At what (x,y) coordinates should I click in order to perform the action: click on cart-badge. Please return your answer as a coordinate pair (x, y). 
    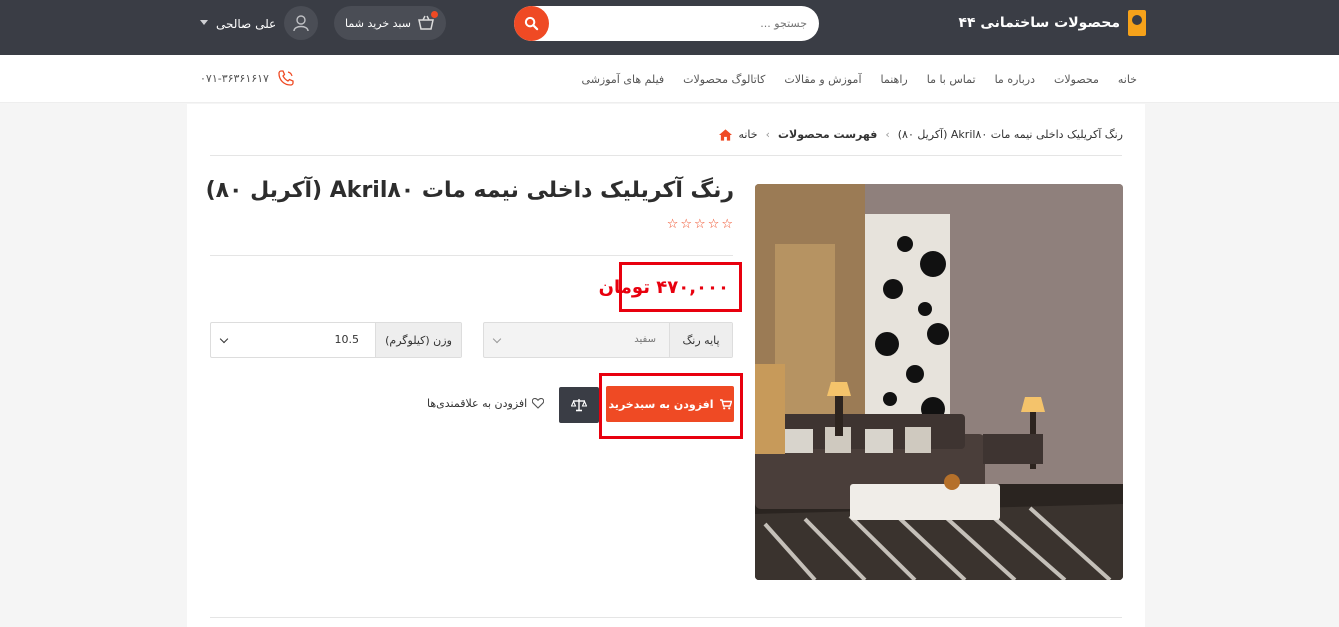
    Looking at the image, I should click on (434, 14).